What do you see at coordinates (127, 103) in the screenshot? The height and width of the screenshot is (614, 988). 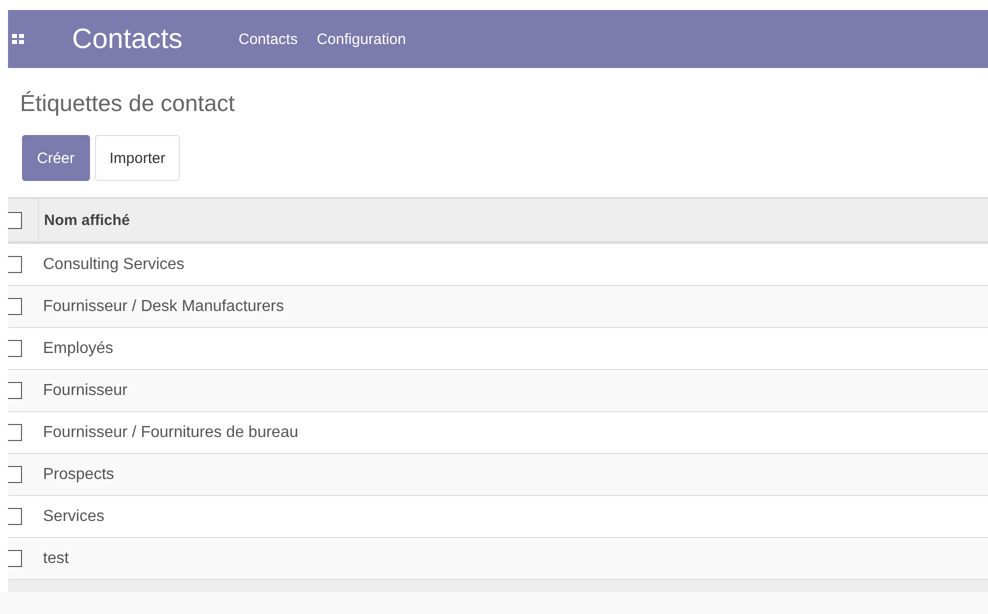 I see `page-title: Étiquettes de contact` at bounding box center [127, 103].